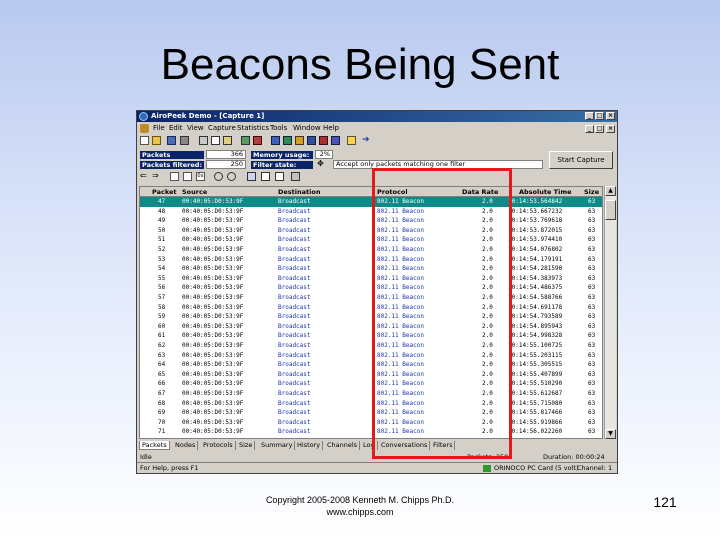  Describe the element at coordinates (218, 176) in the screenshot. I see `find-icon` at that location.